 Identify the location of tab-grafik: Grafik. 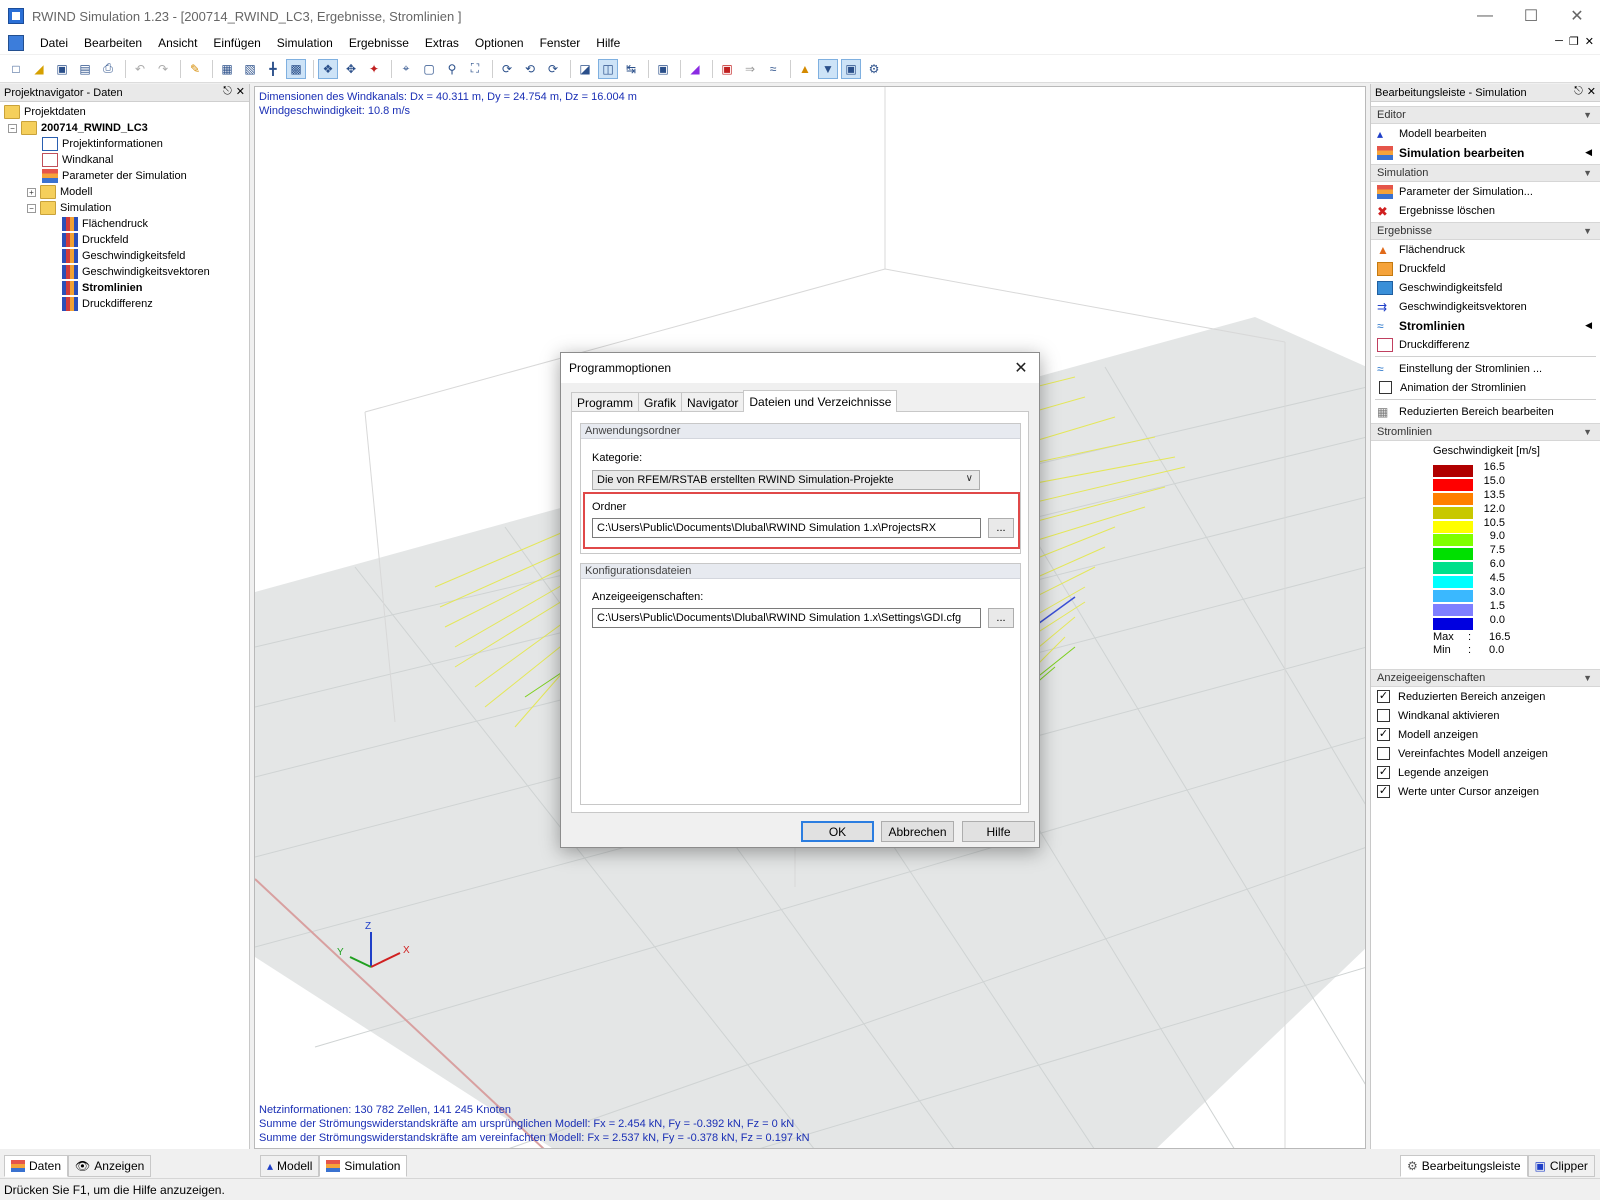
(660, 402).